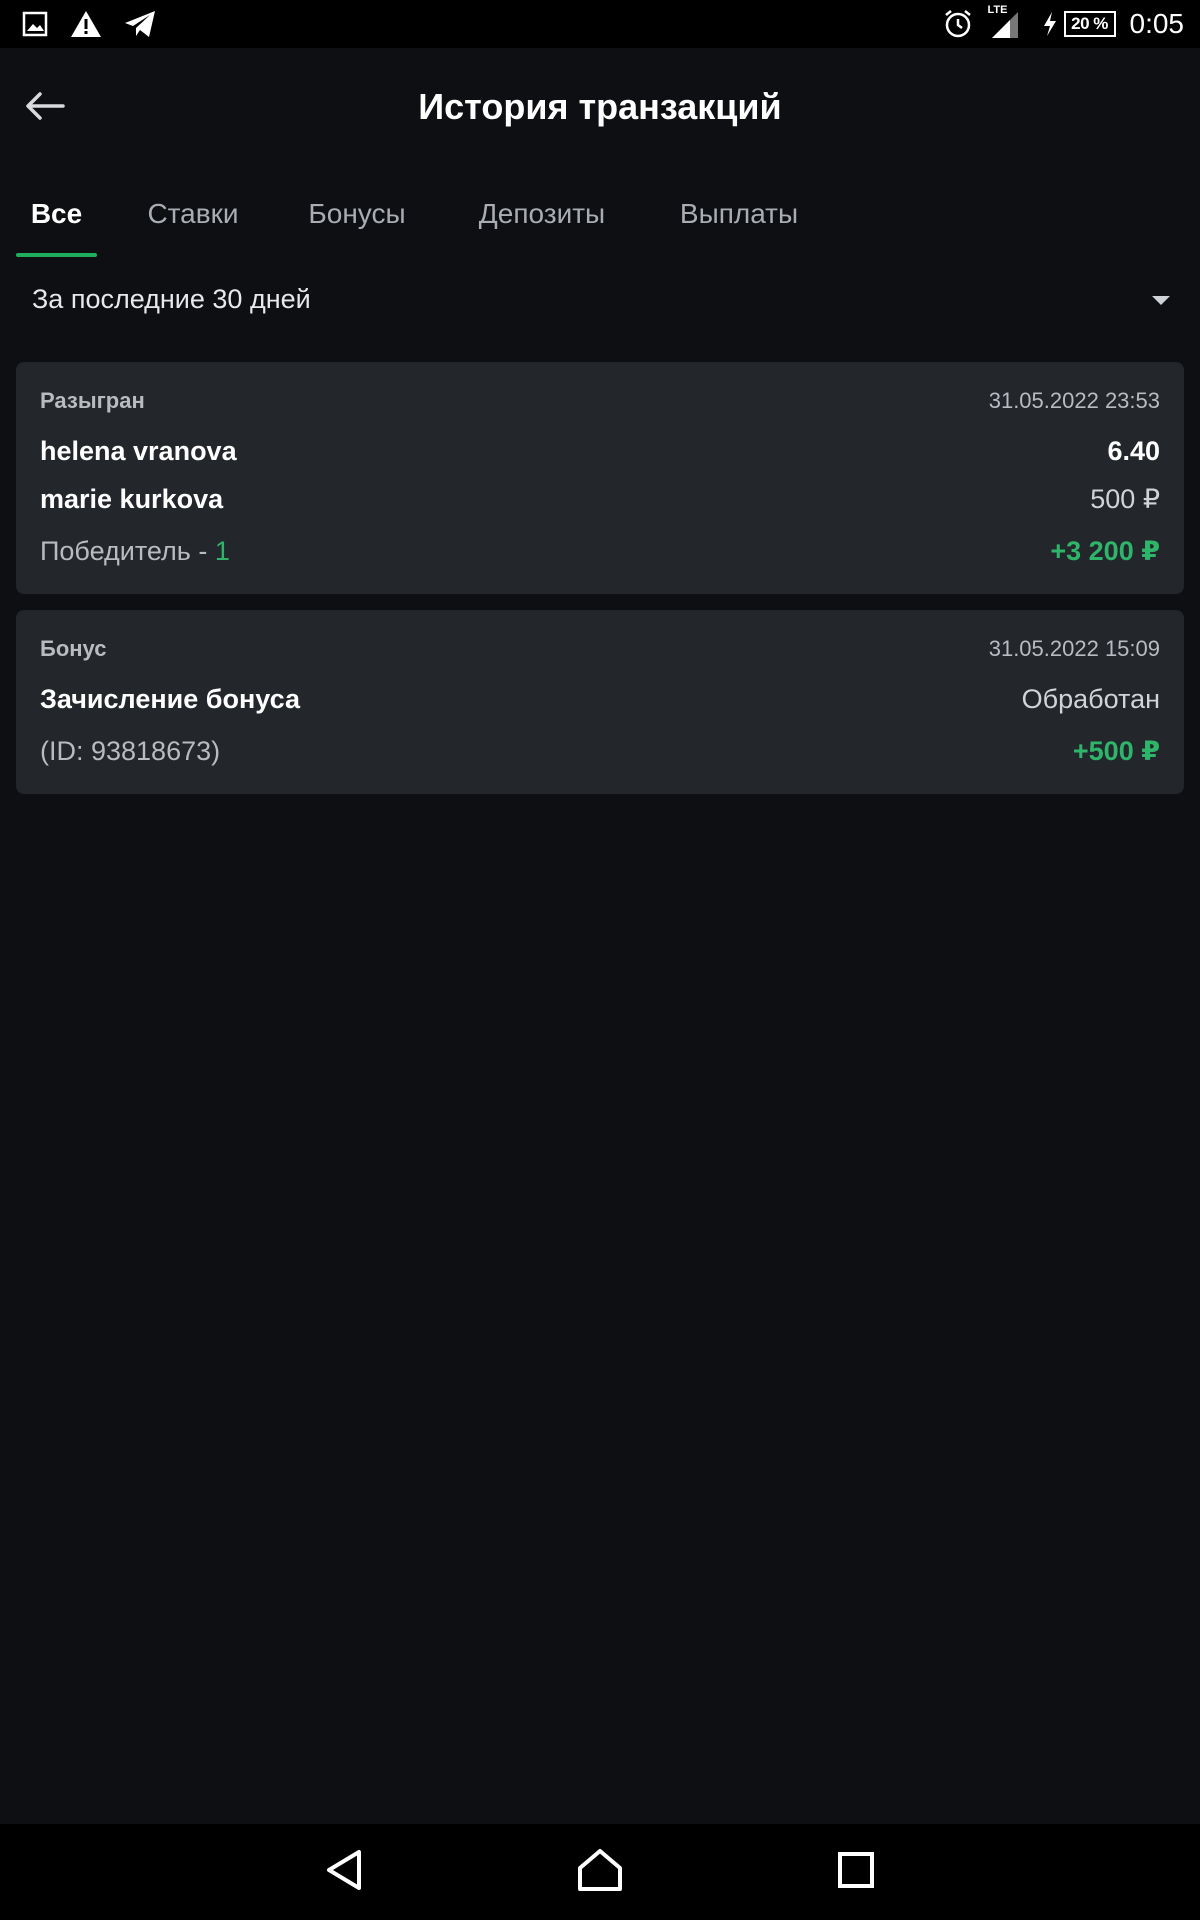  I want to click on alarm-icon, so click(958, 24).